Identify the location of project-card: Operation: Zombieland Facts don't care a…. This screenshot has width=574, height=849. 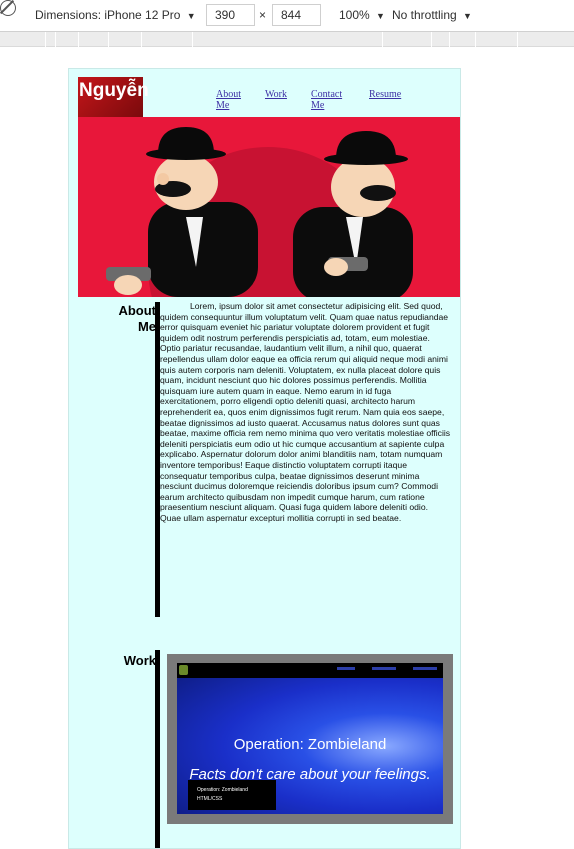
(310, 739).